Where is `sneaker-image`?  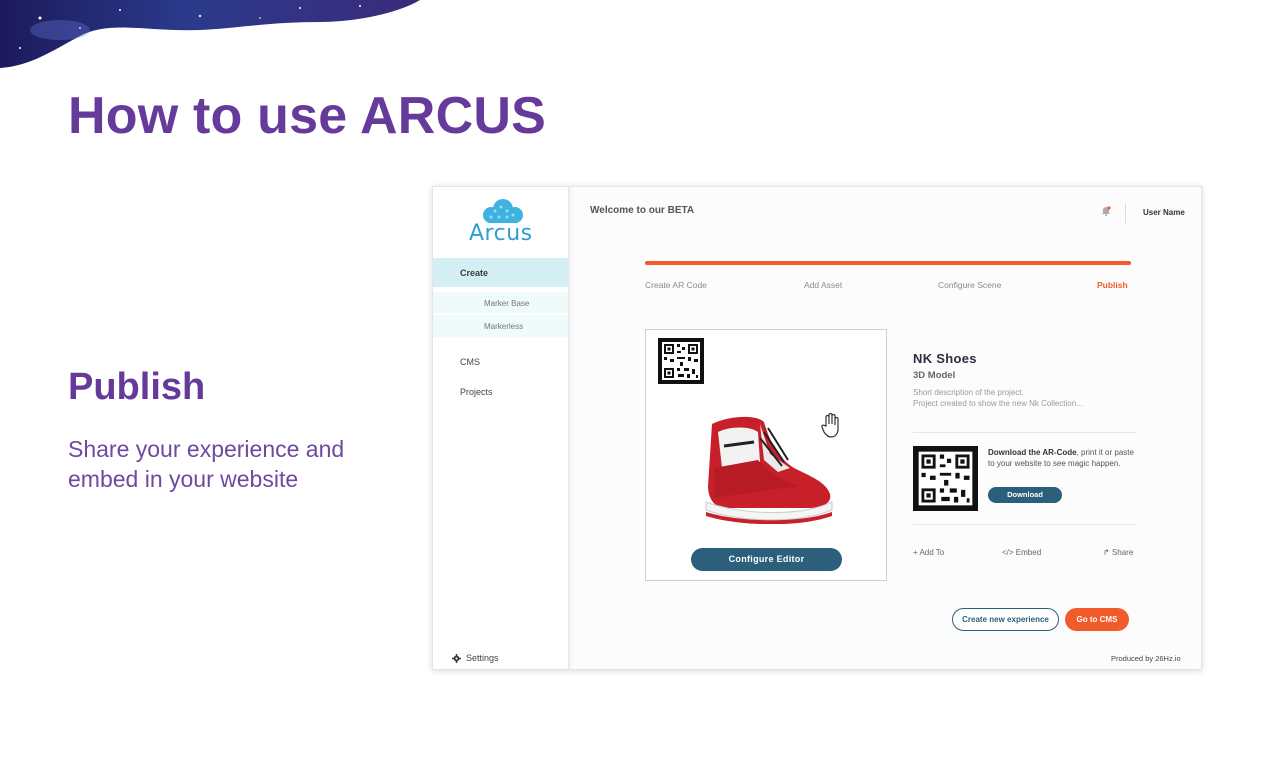
sneaker-image is located at coordinates (769, 470).